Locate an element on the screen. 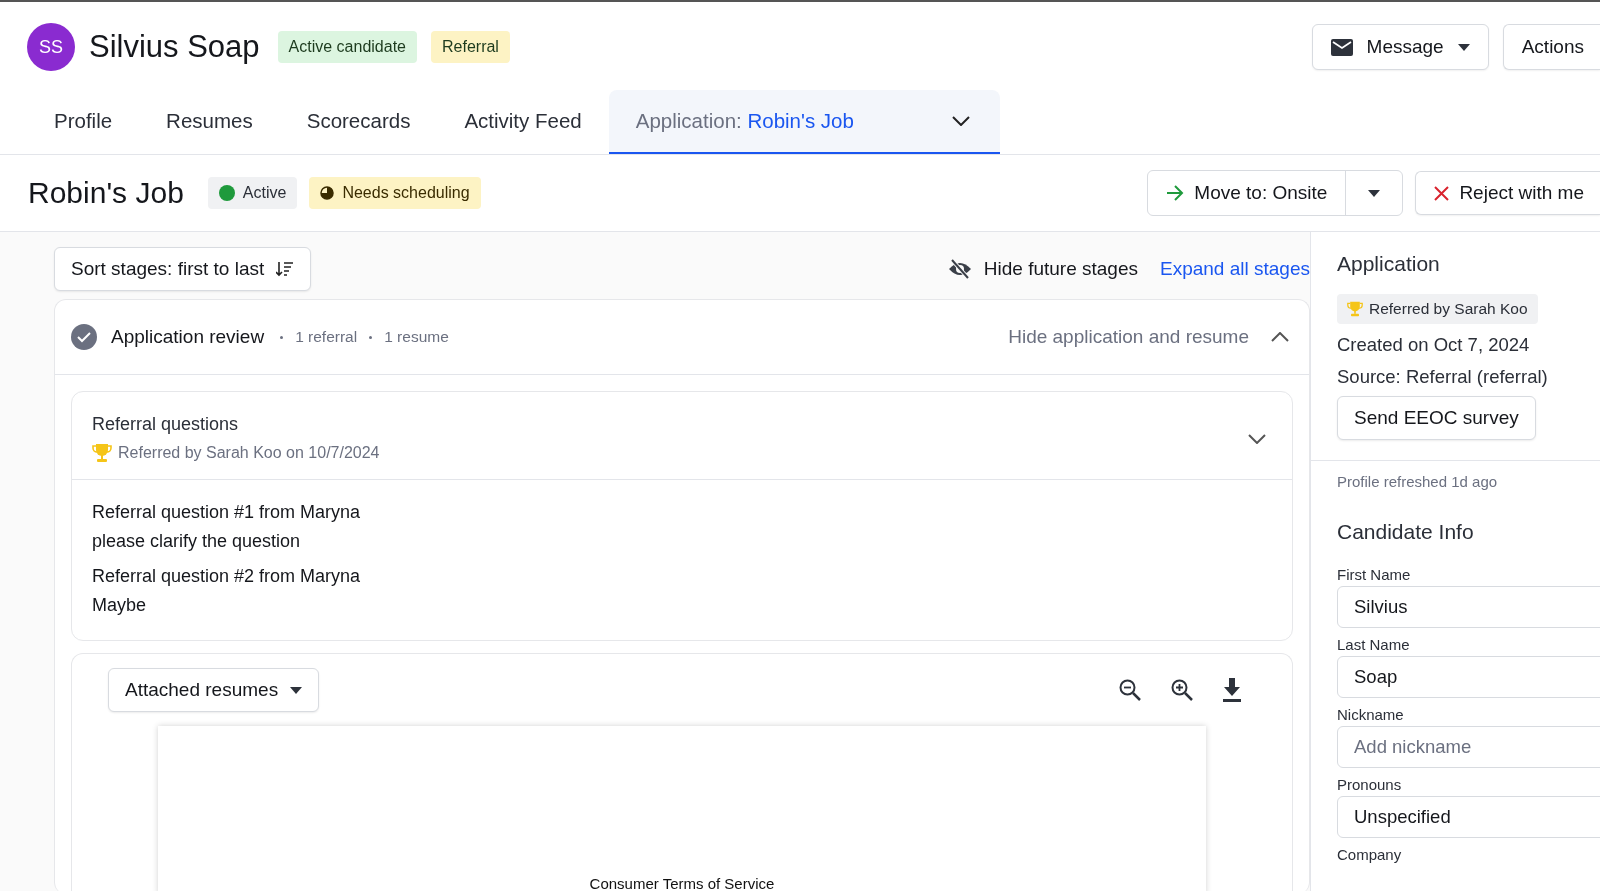  expand-all-link: Expand all stages is located at coordinates (1235, 269).